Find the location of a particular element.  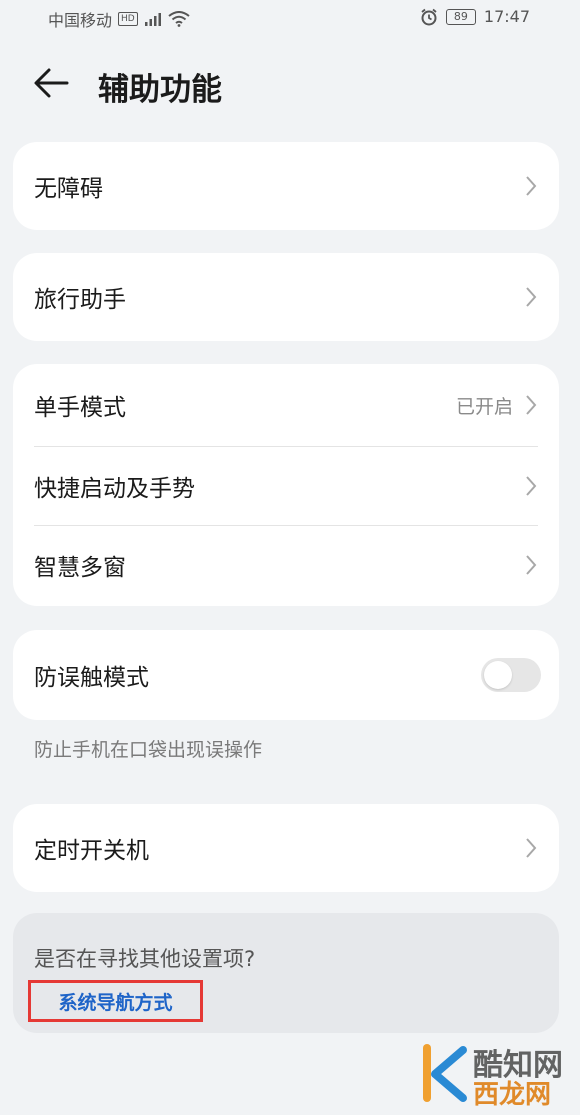

alarm-icon is located at coordinates (429, 16).